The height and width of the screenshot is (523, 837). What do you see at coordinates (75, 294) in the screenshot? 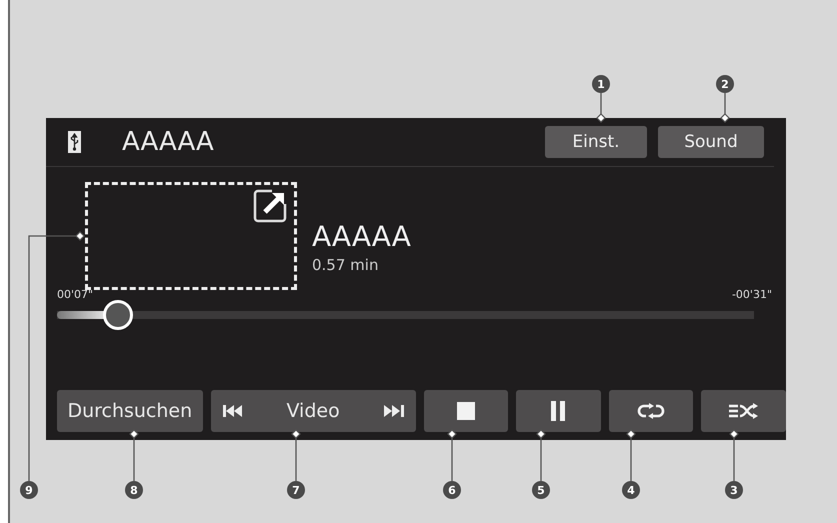
I see `elapsed-time: 00'07"` at bounding box center [75, 294].